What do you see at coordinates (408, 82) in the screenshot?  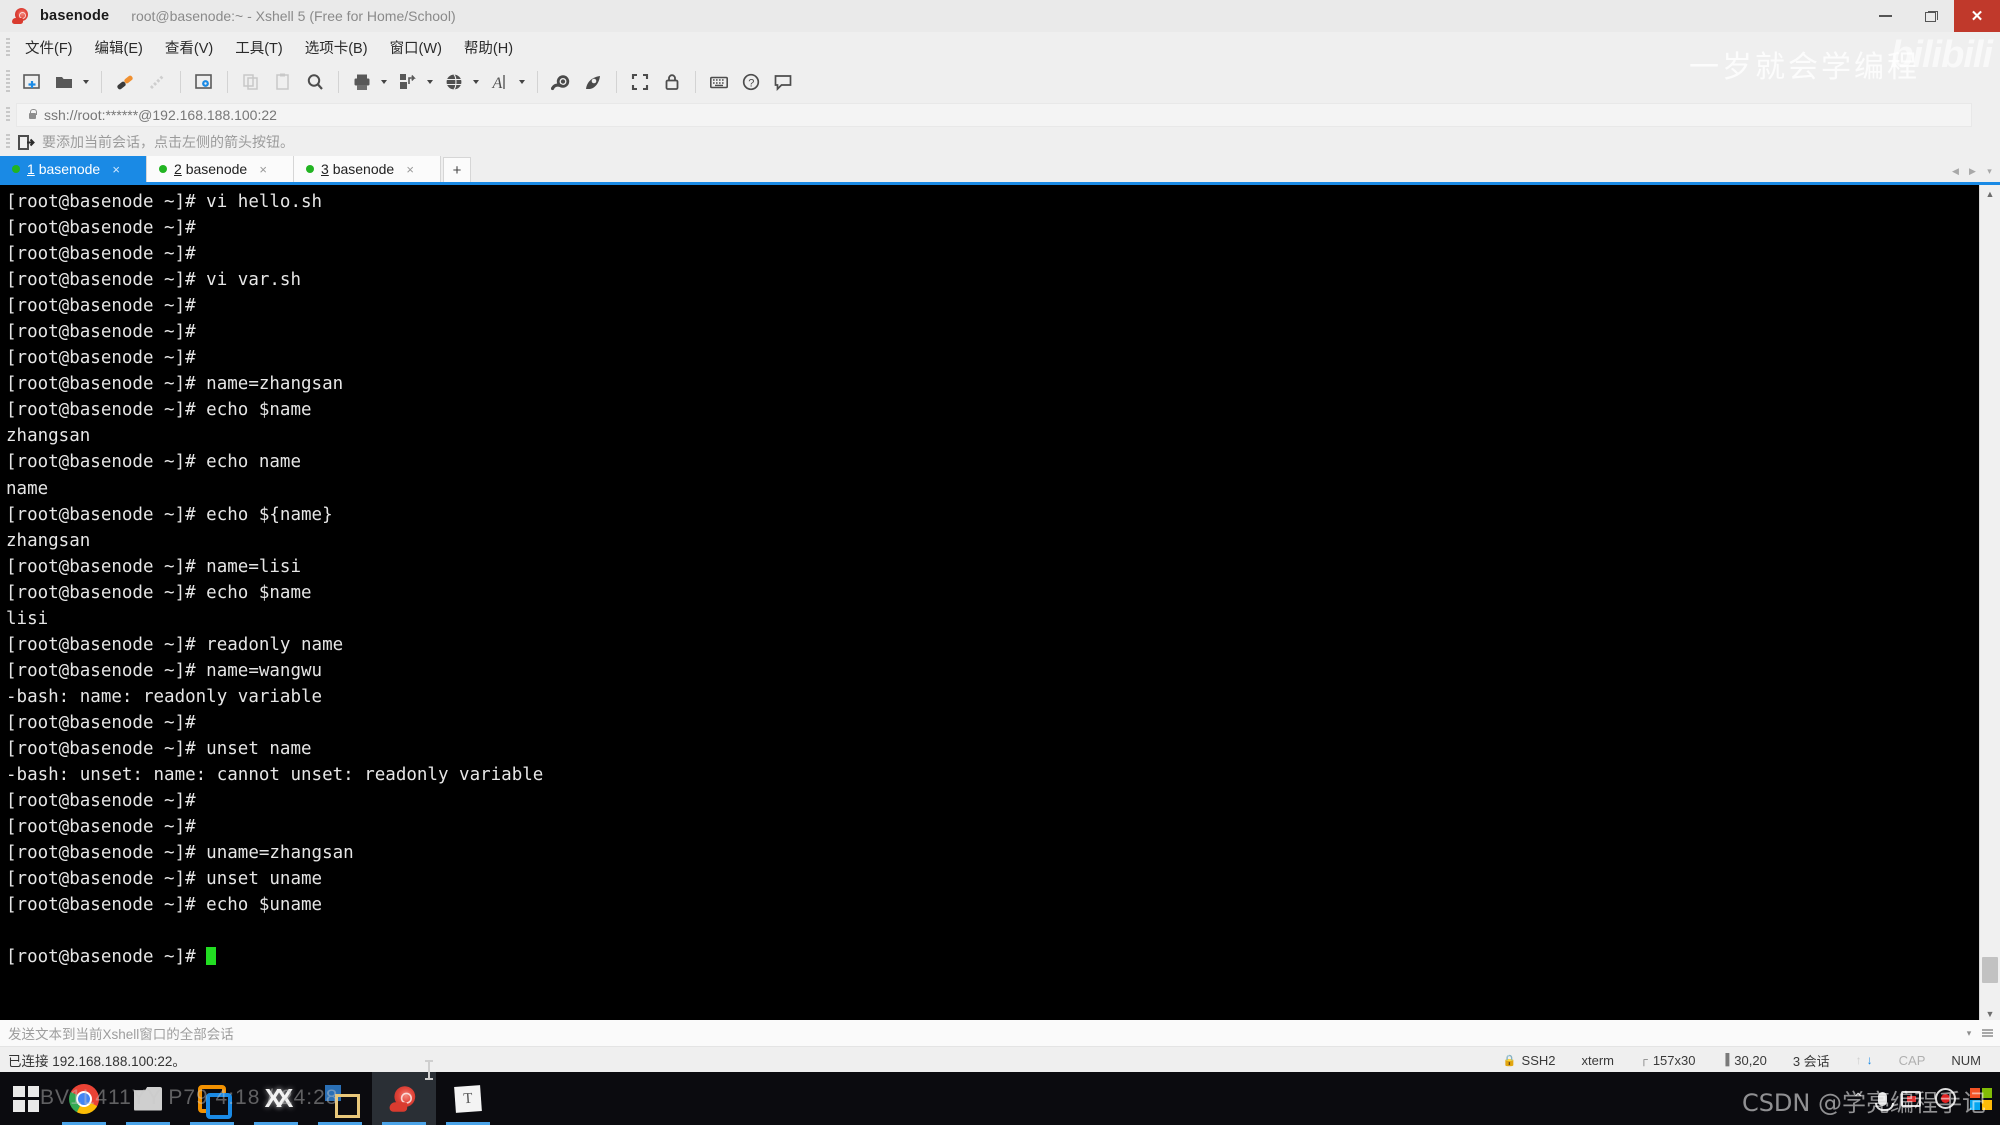 I see `file-transfer-icon` at bounding box center [408, 82].